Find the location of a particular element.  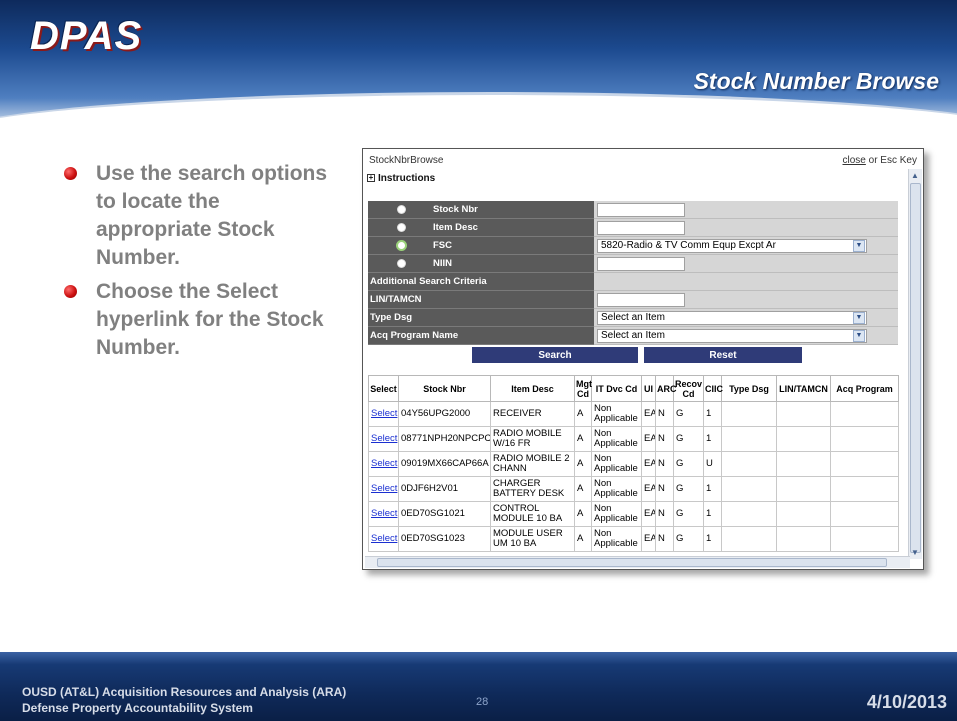

fsc-select: 5820-Radio & TV Comm Equp Excpt Ar ▼ is located at coordinates (732, 245).